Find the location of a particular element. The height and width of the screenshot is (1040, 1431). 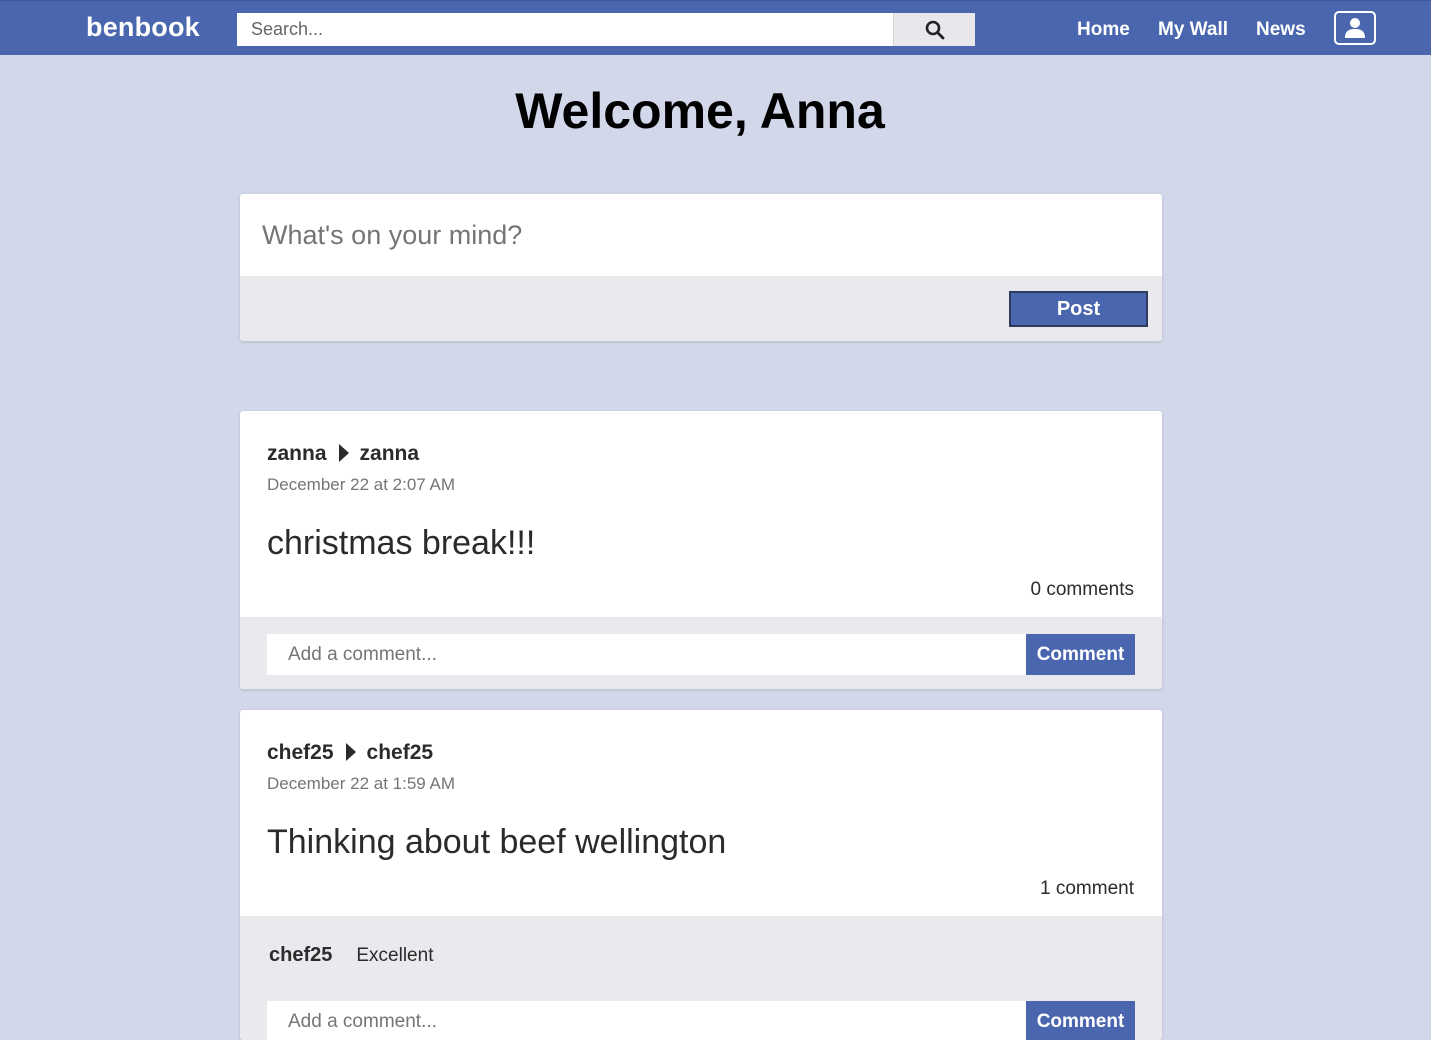

post-header: chef25 chef25 is located at coordinates (350, 753).